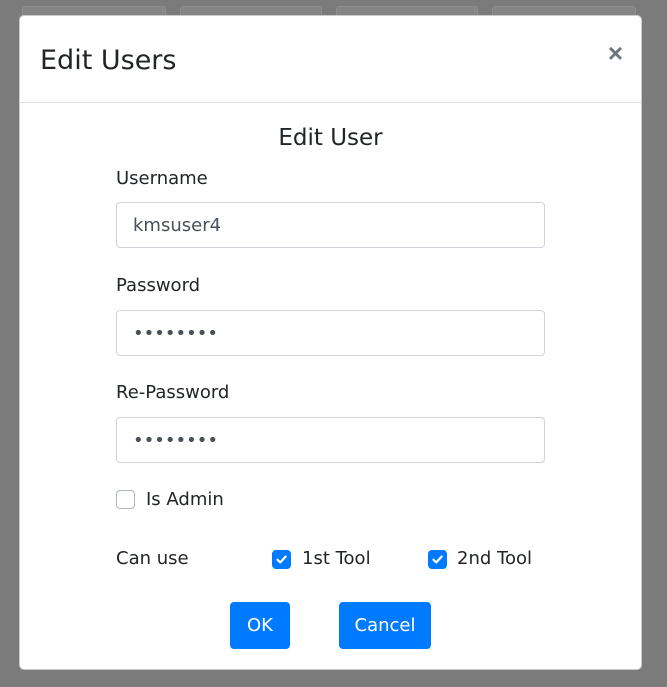 This screenshot has width=667, height=687. What do you see at coordinates (152, 558) in the screenshot?
I see `can-use-label: Can use` at bounding box center [152, 558].